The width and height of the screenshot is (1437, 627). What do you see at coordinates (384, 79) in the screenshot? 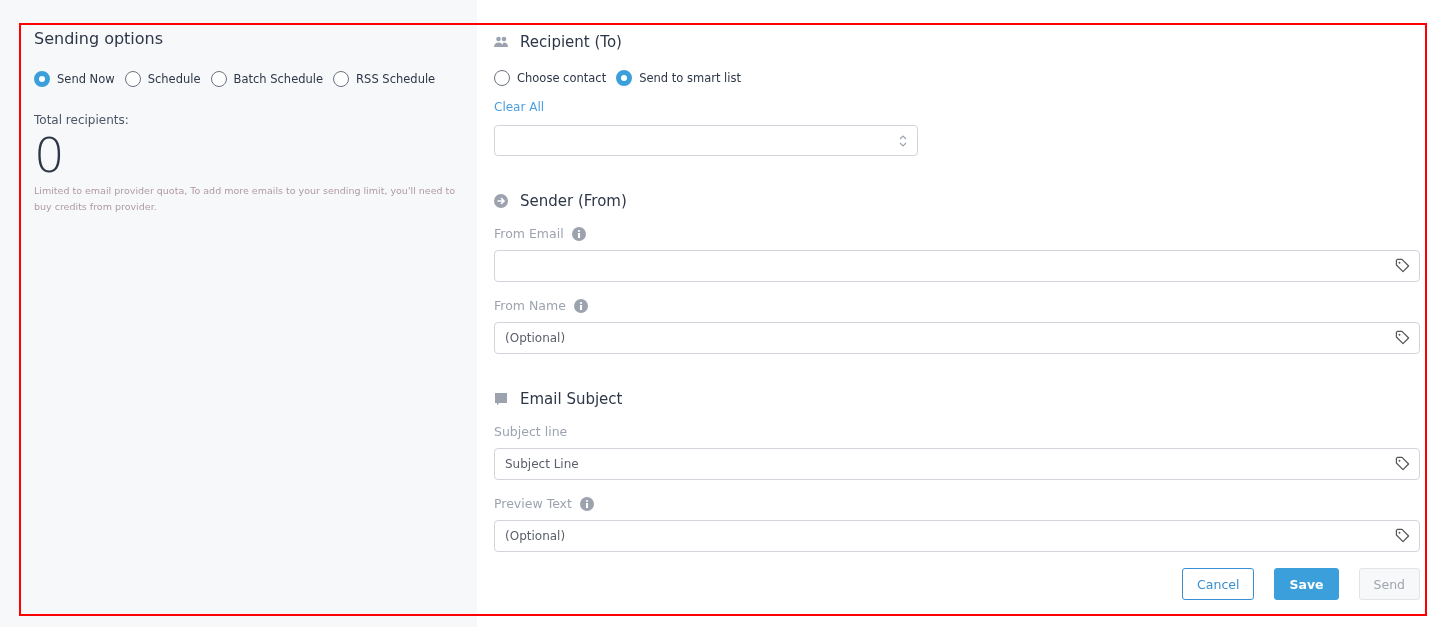
I see `radio-option: RSS Schedule` at bounding box center [384, 79].